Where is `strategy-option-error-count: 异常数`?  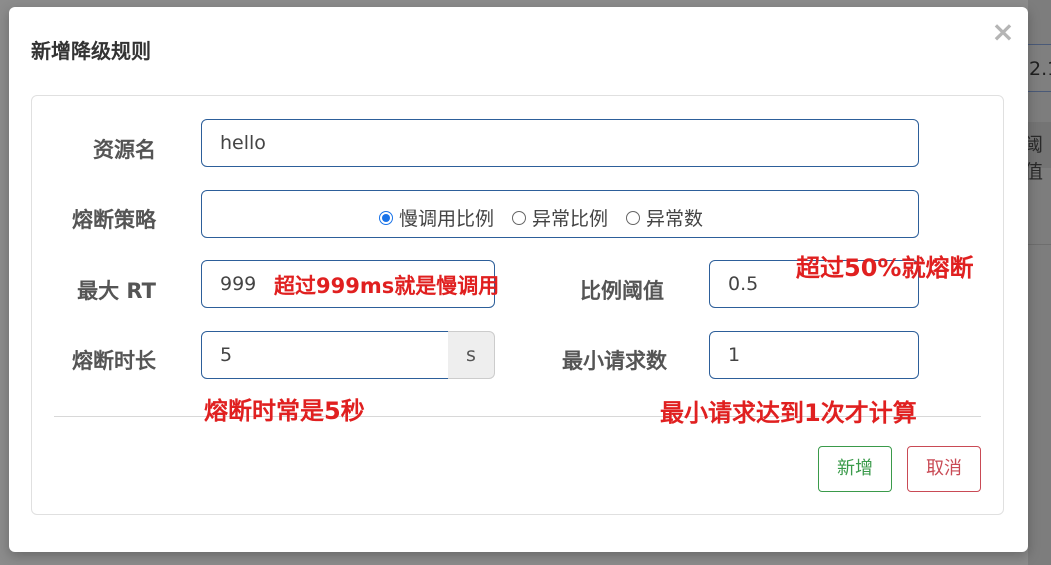
strategy-option-error-count: 异常数 is located at coordinates (664, 217).